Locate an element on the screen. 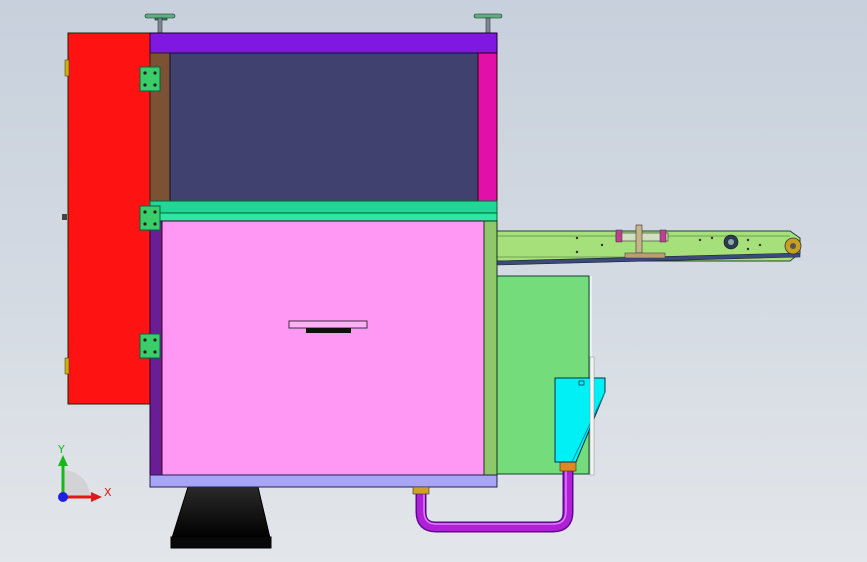  bracket-bar is located at coordinates (592, 416).